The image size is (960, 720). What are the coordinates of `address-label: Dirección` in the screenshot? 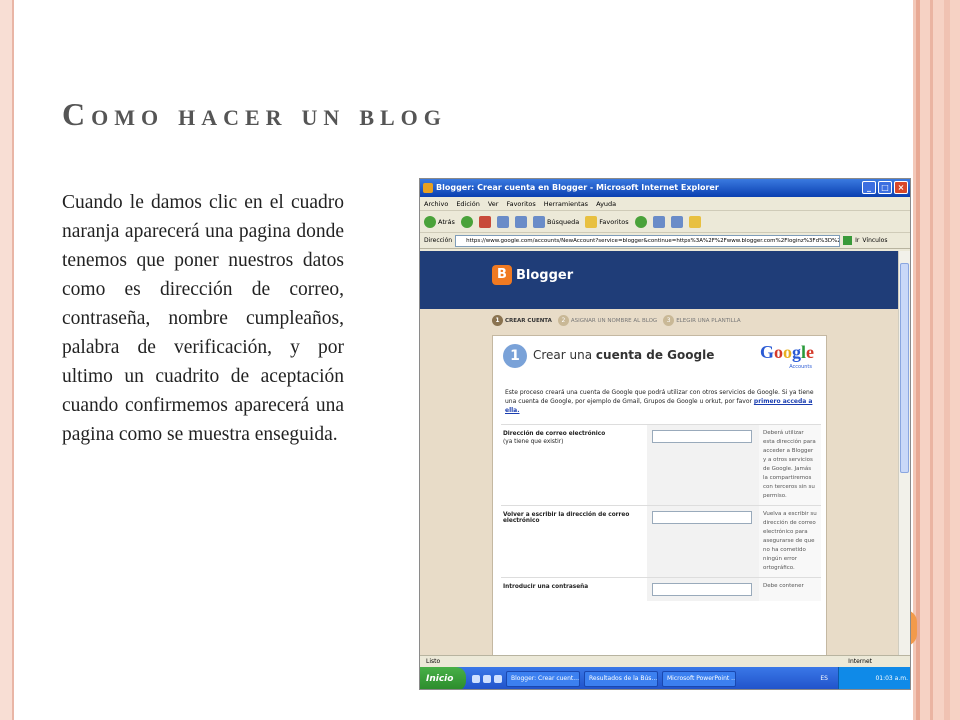 It's located at (438, 240).